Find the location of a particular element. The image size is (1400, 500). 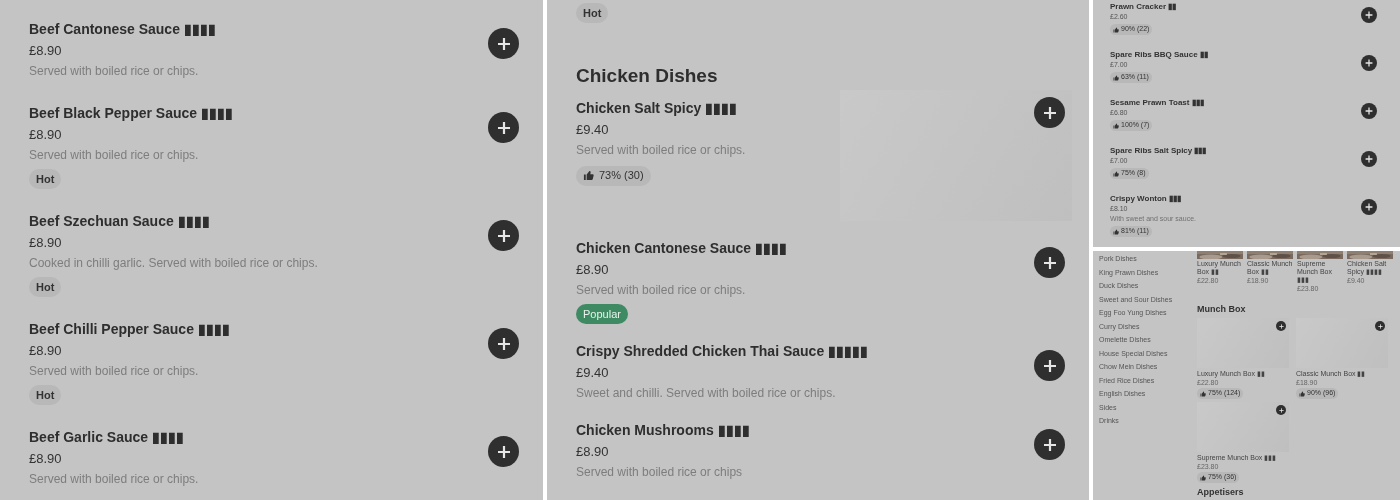

dish-name: Sesame Prawn Toast ▮▮▮ is located at coordinates (1157, 102).